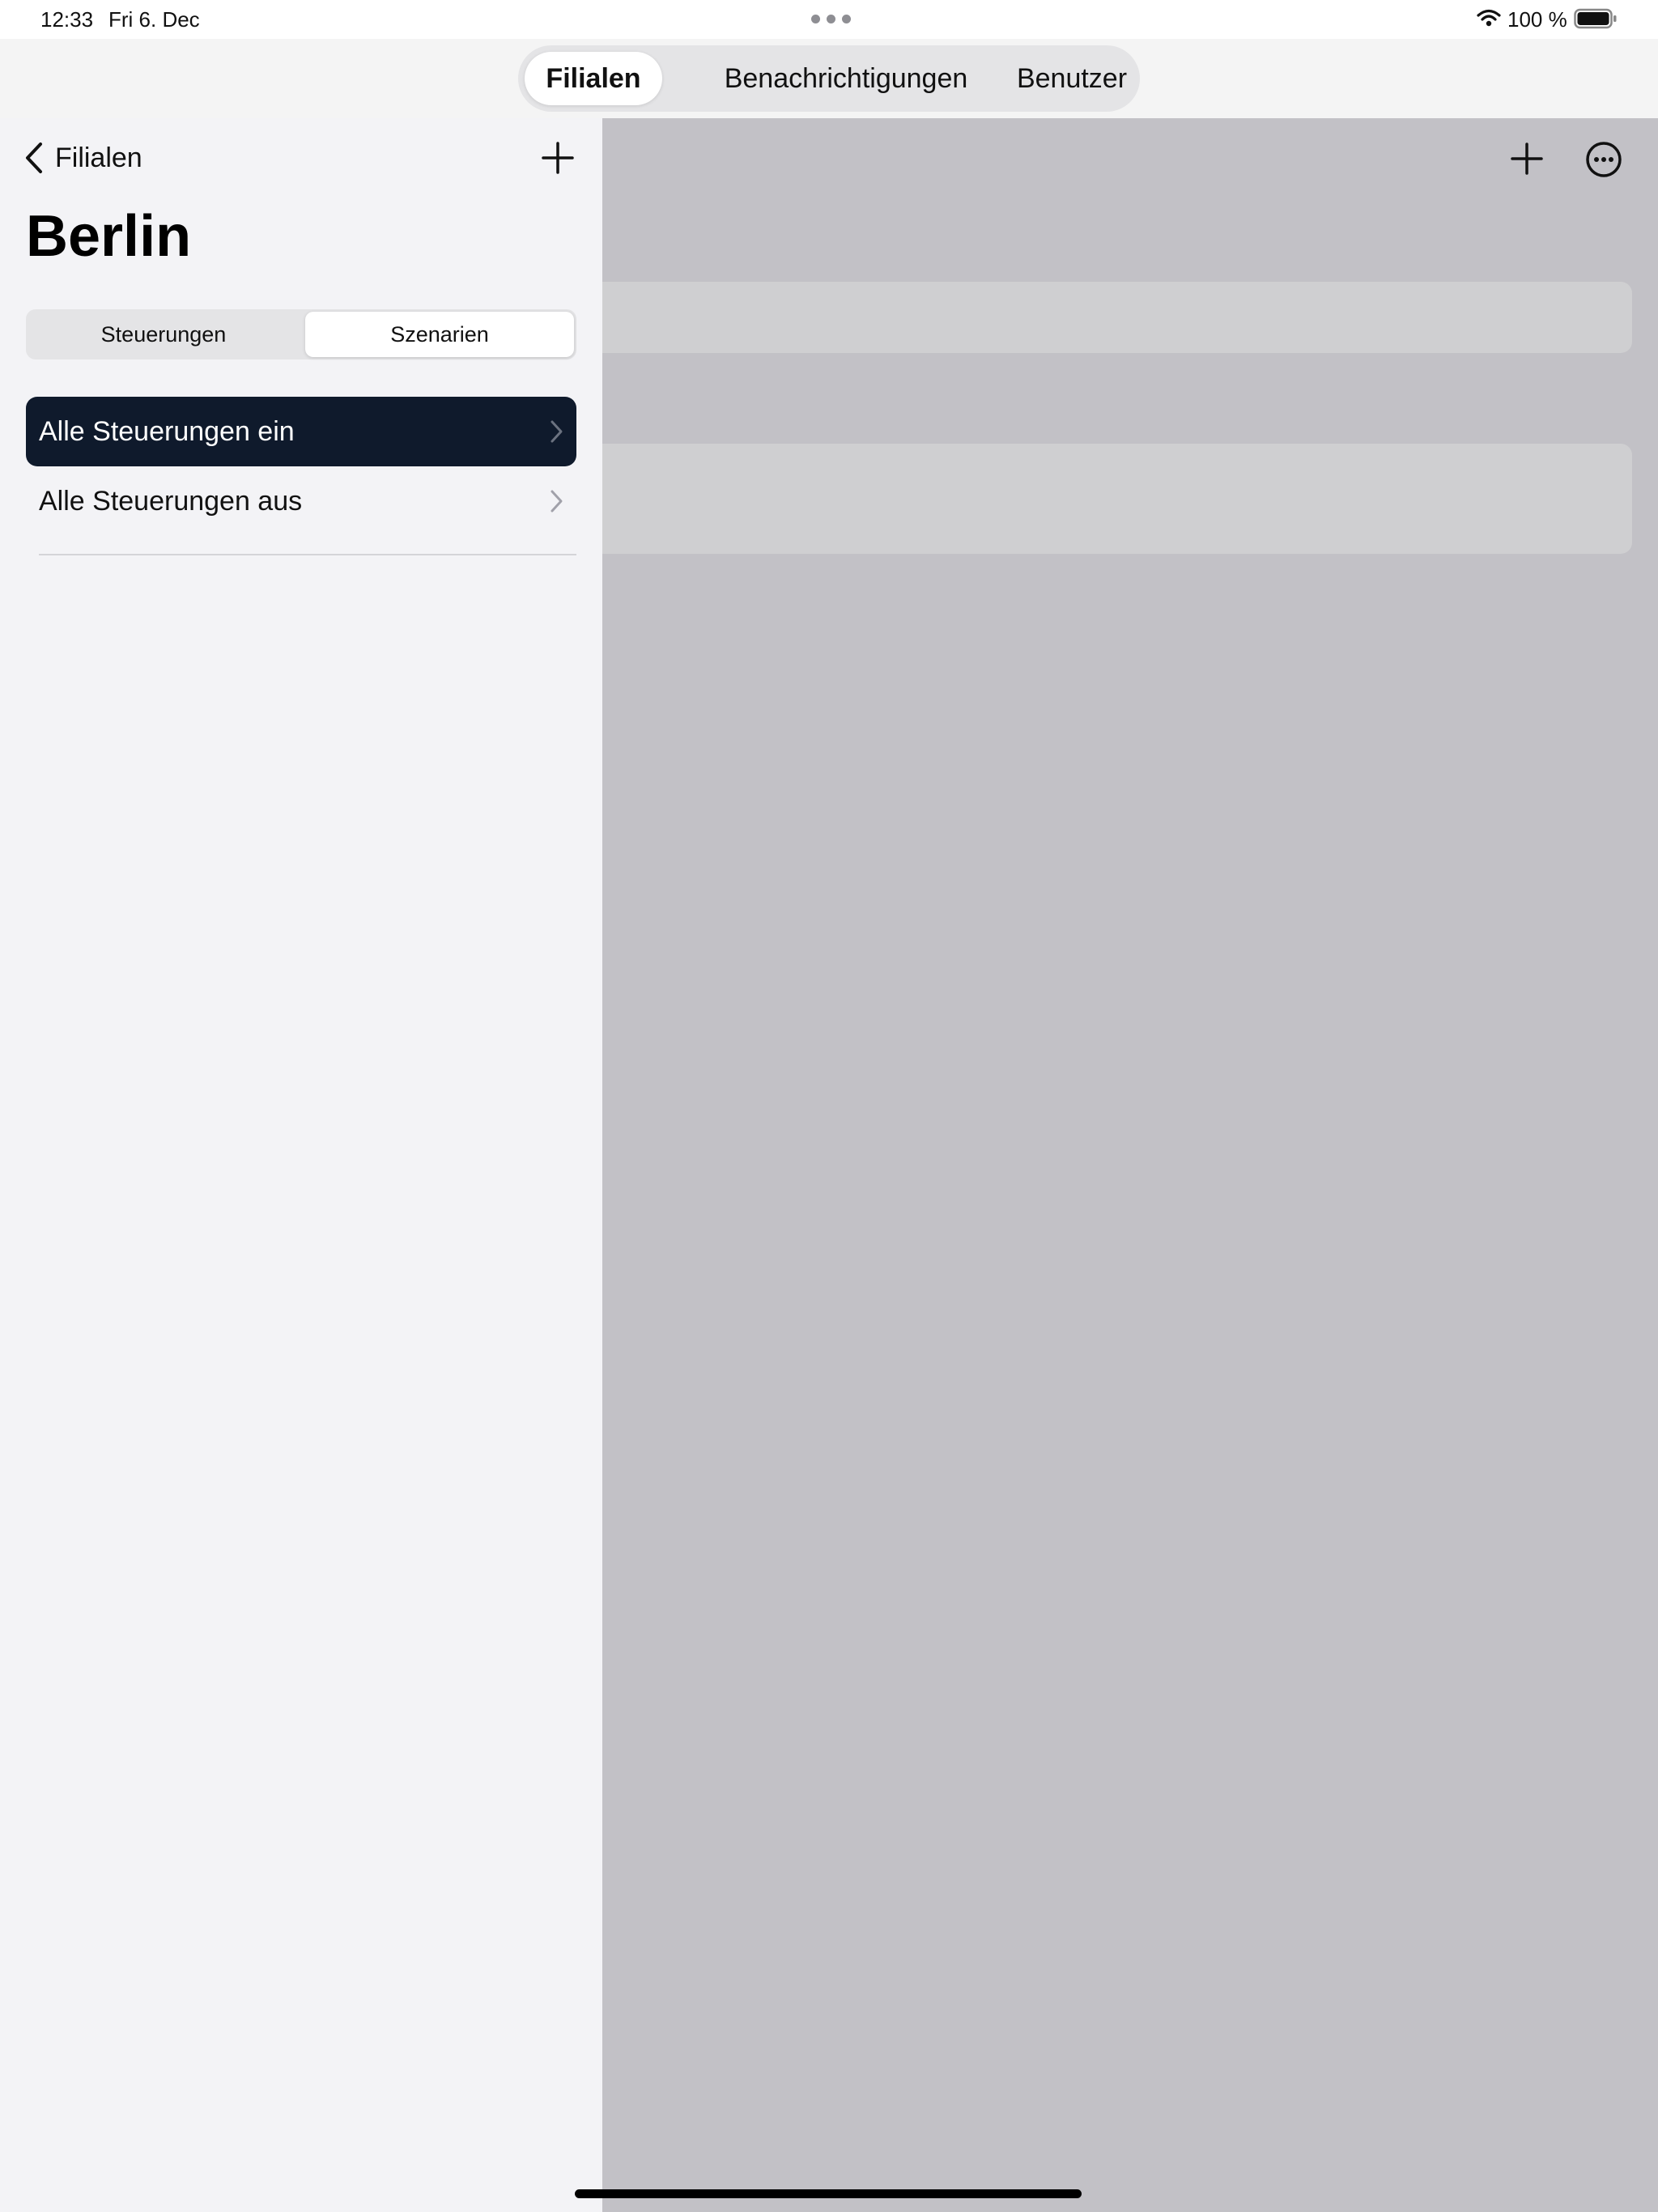 This screenshot has height=2212, width=1658. I want to click on status-time: 12:33, so click(67, 19).